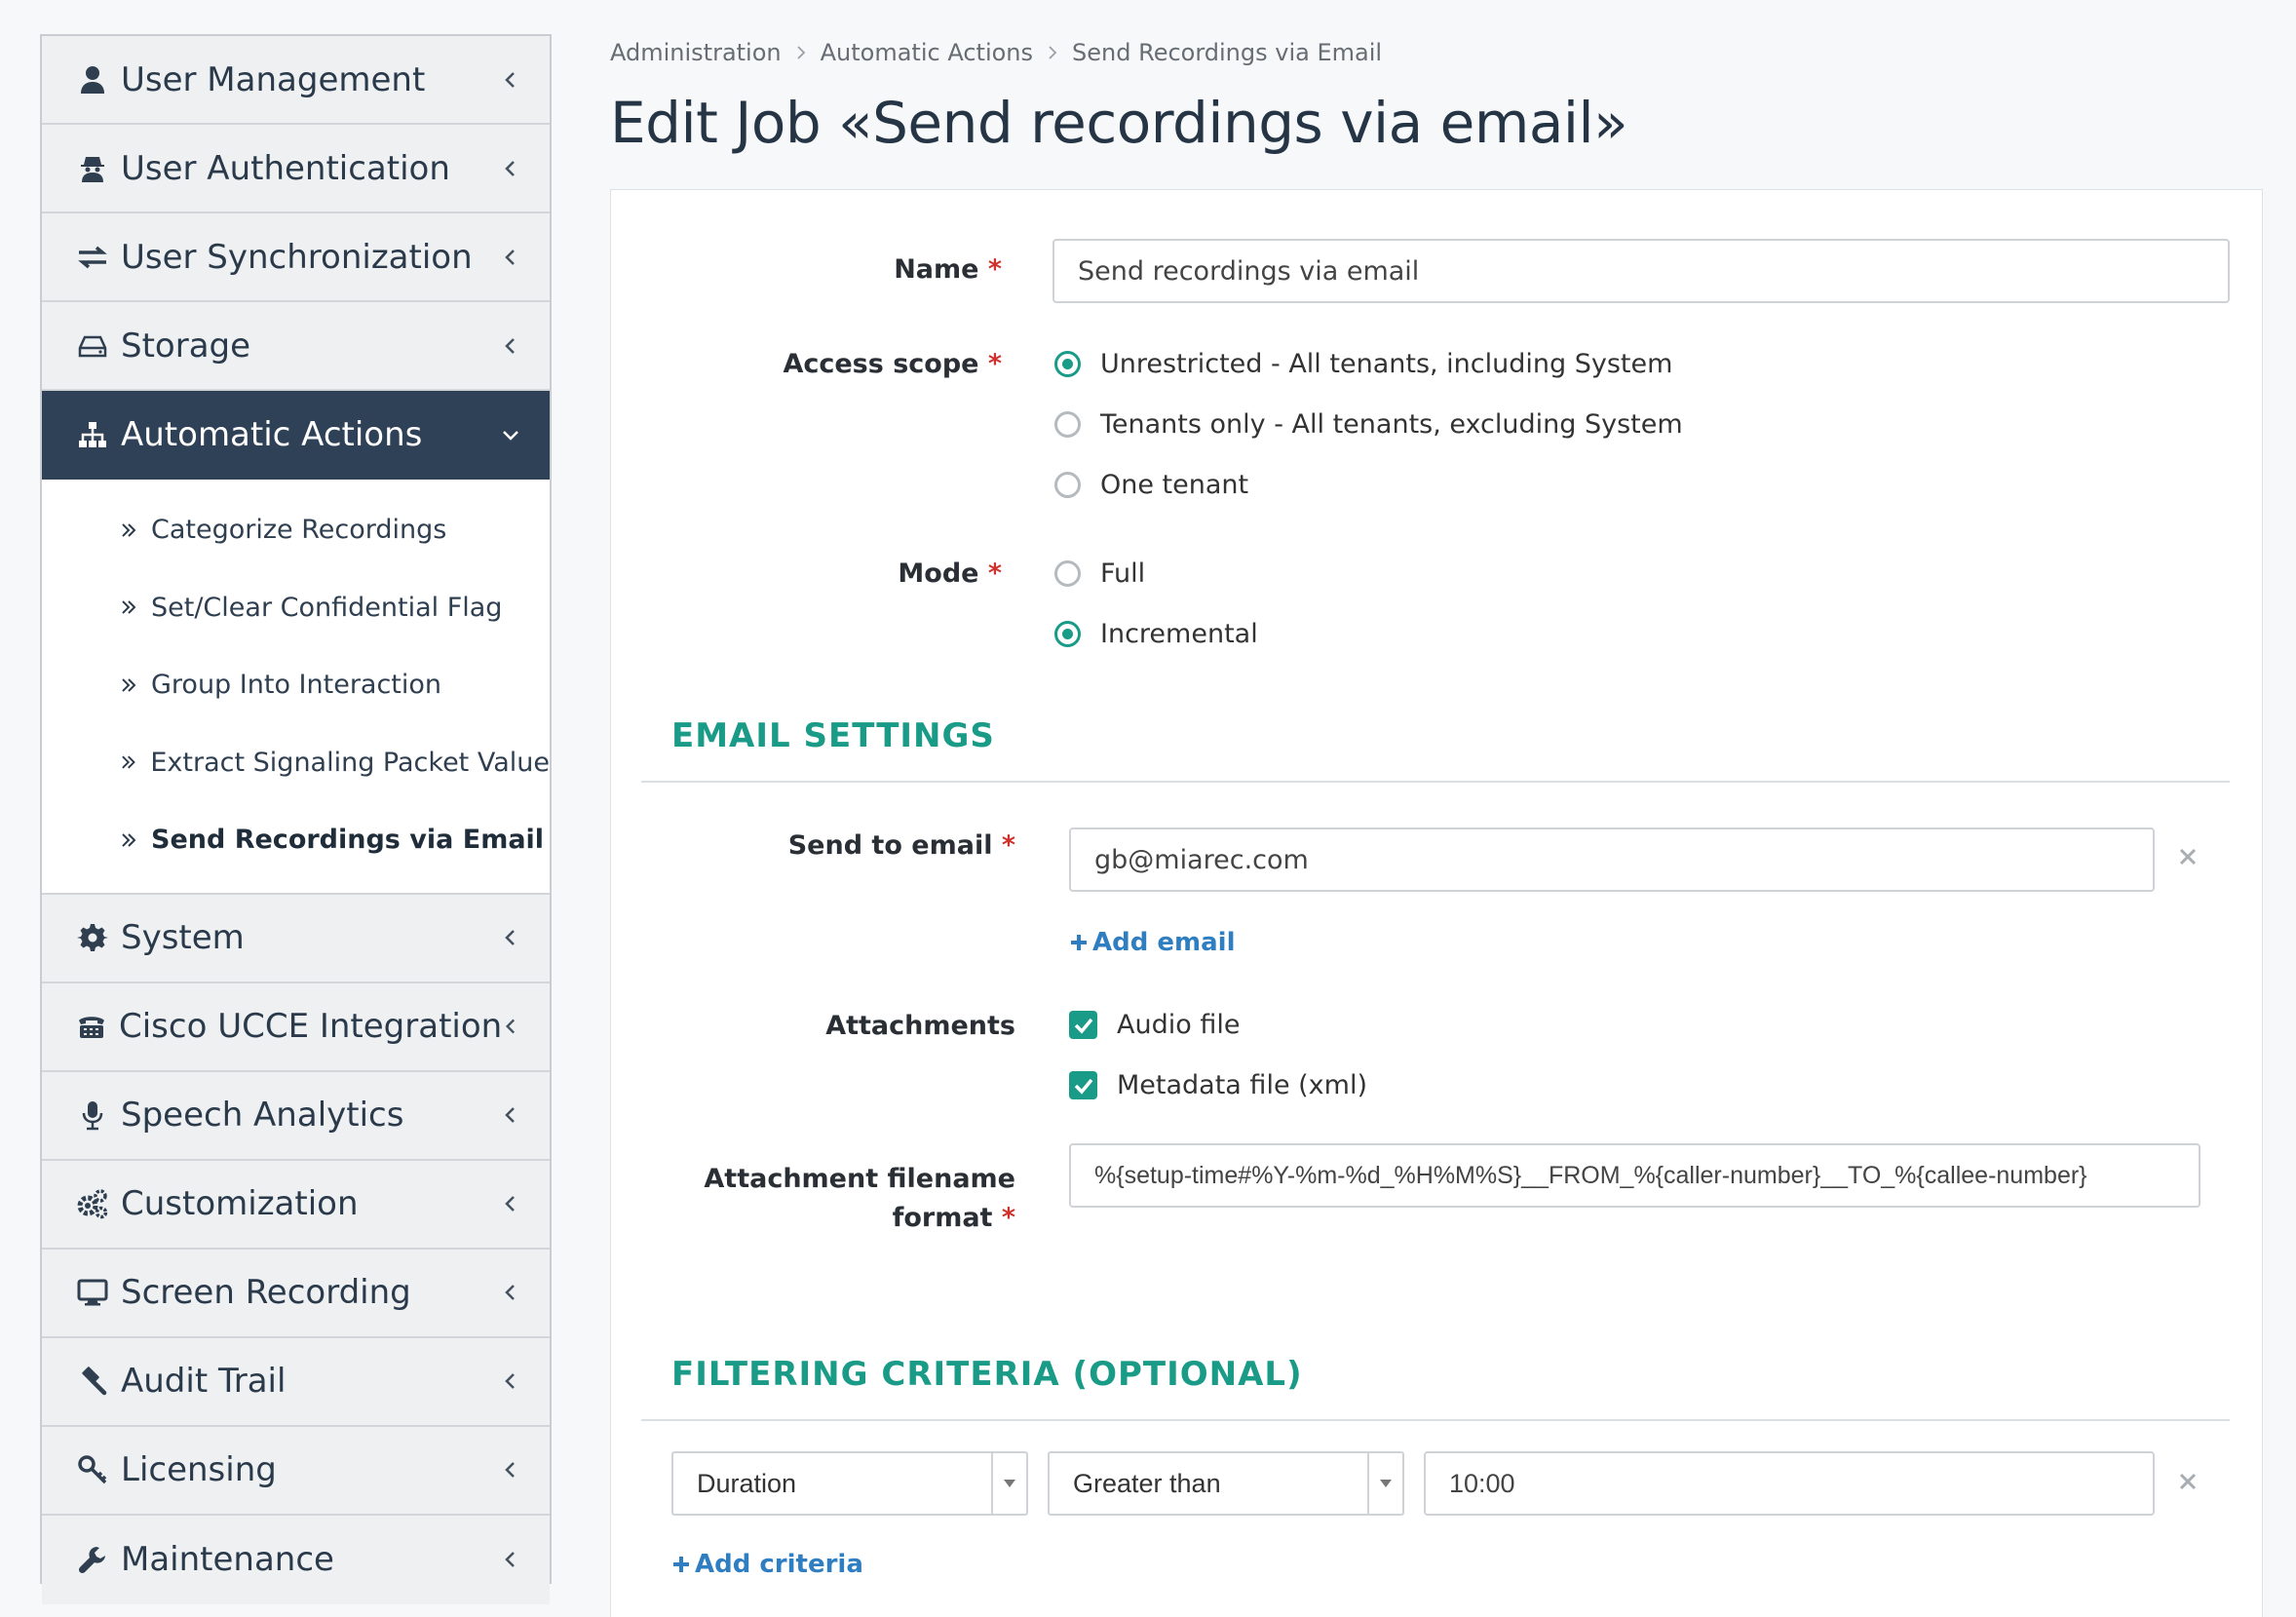  I want to click on remove-email-icon, so click(2188, 856).